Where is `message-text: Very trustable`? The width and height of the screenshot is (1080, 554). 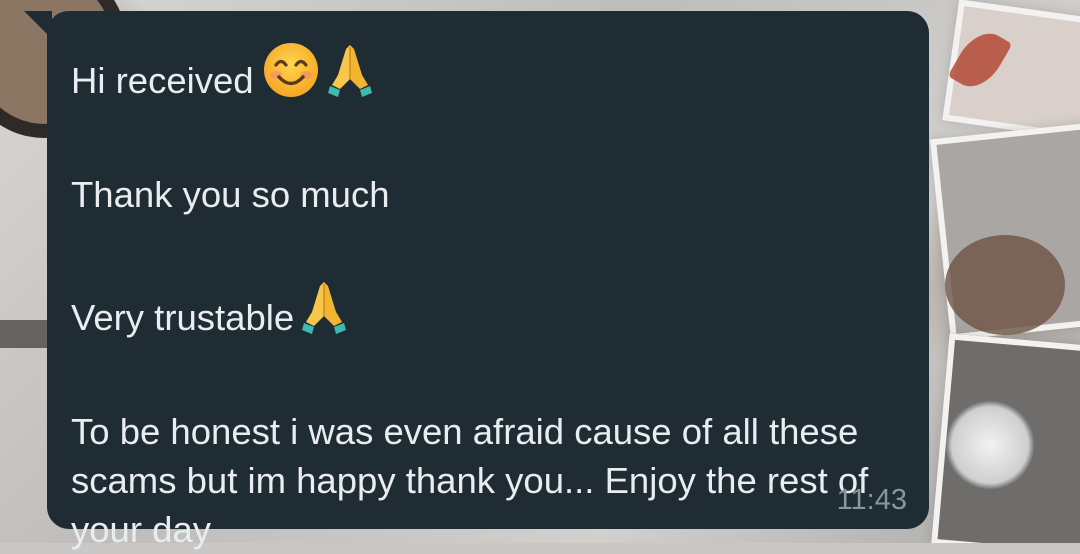 message-text: Very trustable is located at coordinates (183, 317).